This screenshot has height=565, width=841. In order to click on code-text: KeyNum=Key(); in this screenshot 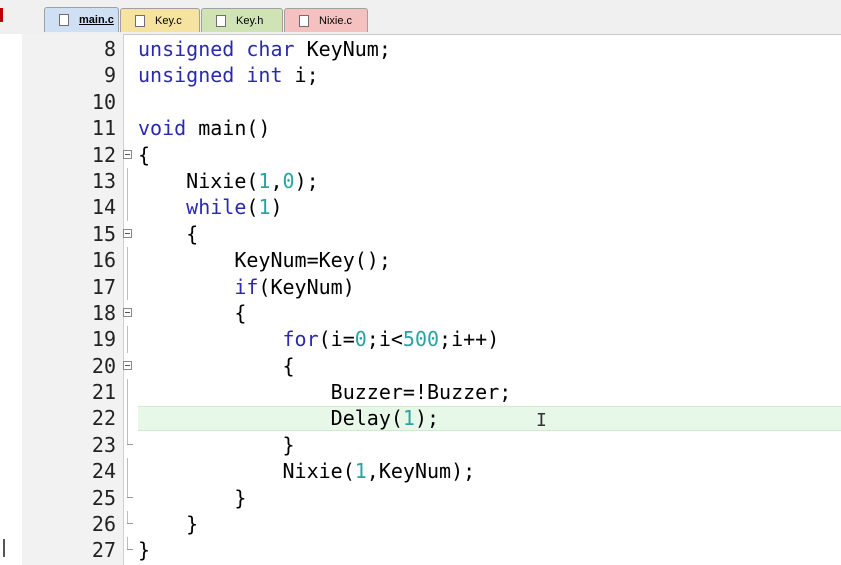, I will do `click(264, 260)`.